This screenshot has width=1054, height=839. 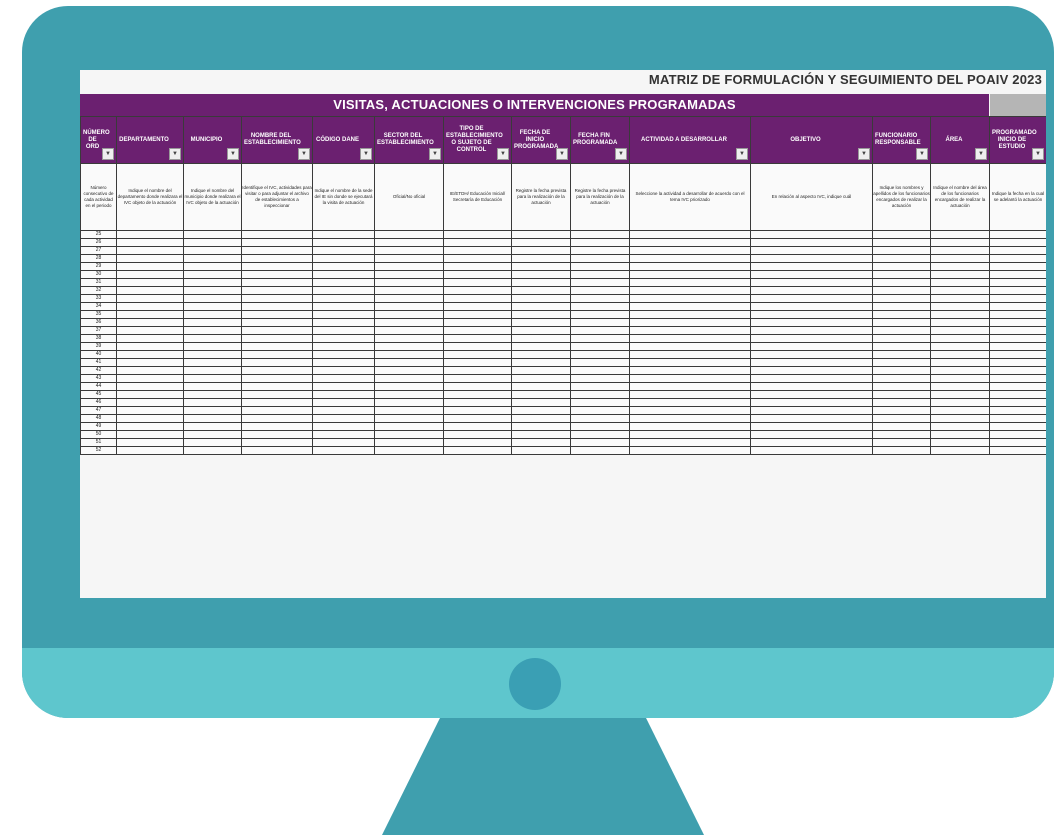 What do you see at coordinates (98, 314) in the screenshot?
I see `row-number-cell: 35` at bounding box center [98, 314].